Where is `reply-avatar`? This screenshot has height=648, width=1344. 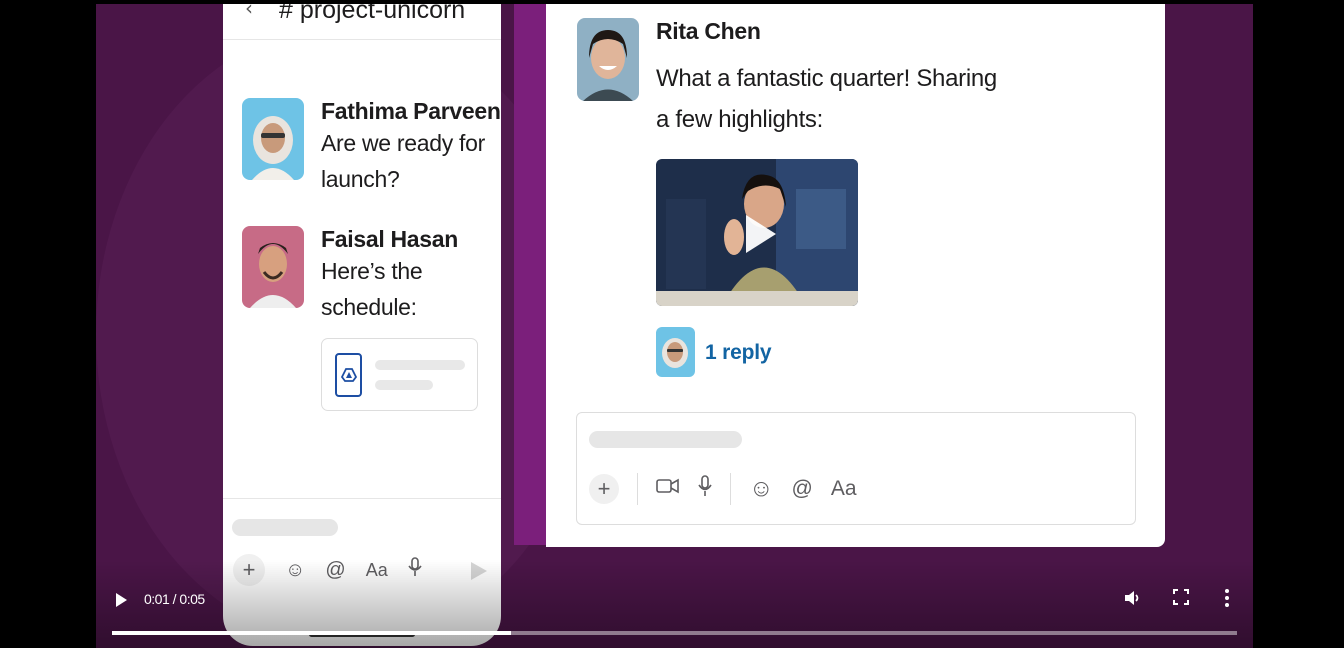 reply-avatar is located at coordinates (675, 352).